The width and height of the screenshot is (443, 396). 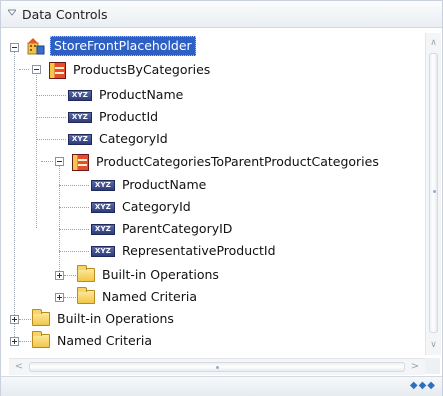 I want to click on tree-node-root: StoreFrontPlaceholder, so click(x=111, y=46).